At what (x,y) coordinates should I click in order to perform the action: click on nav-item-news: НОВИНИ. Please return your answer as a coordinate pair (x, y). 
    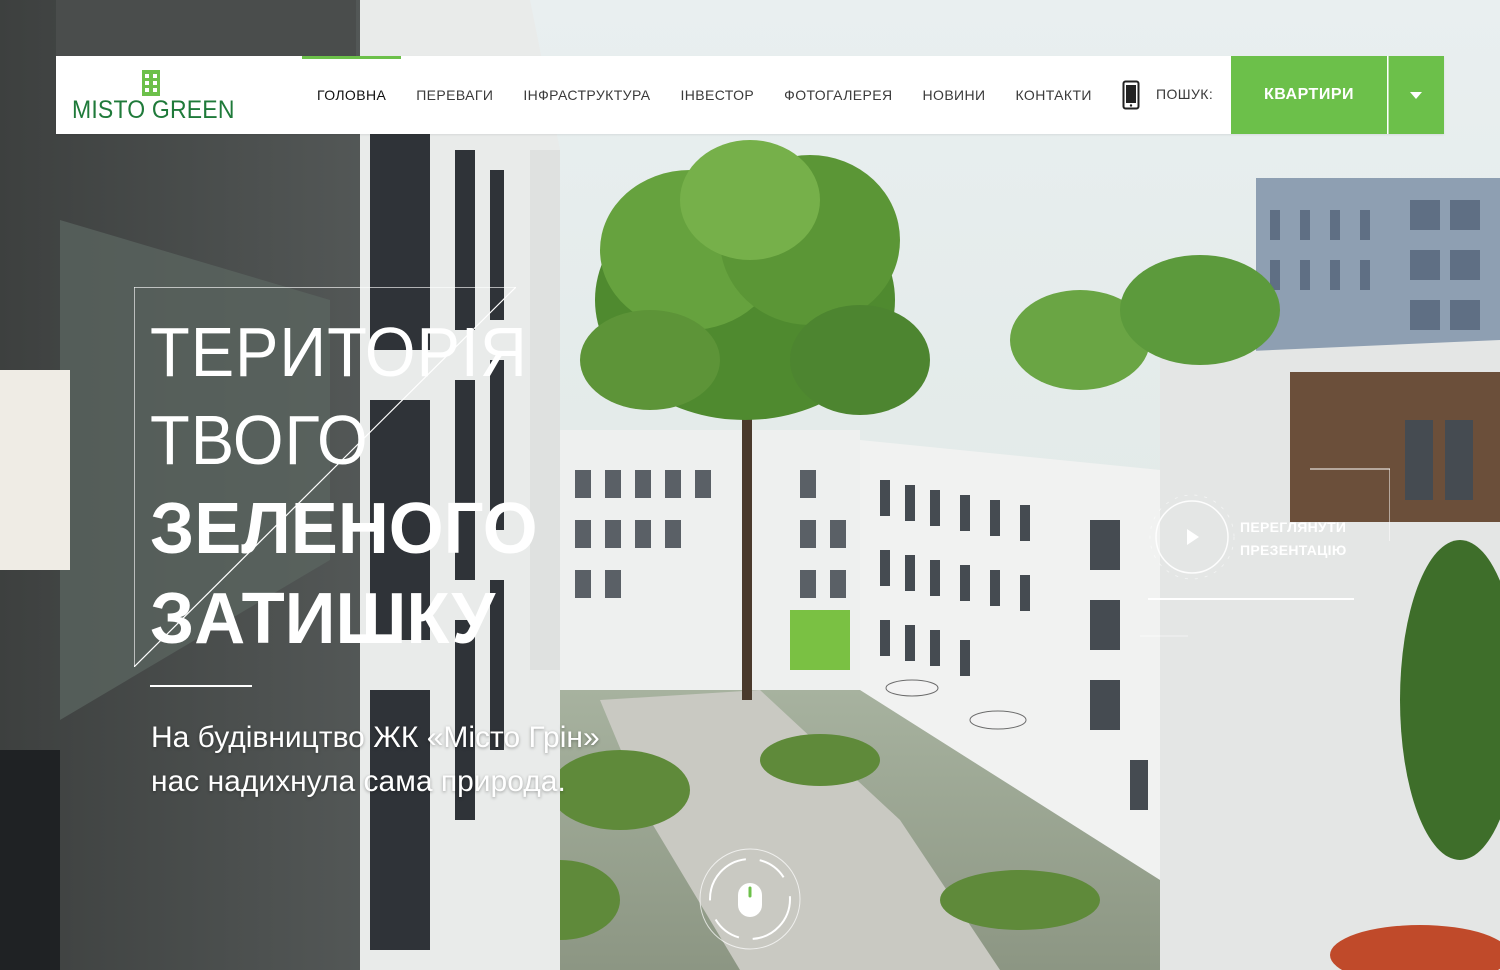
    Looking at the image, I should click on (954, 95).